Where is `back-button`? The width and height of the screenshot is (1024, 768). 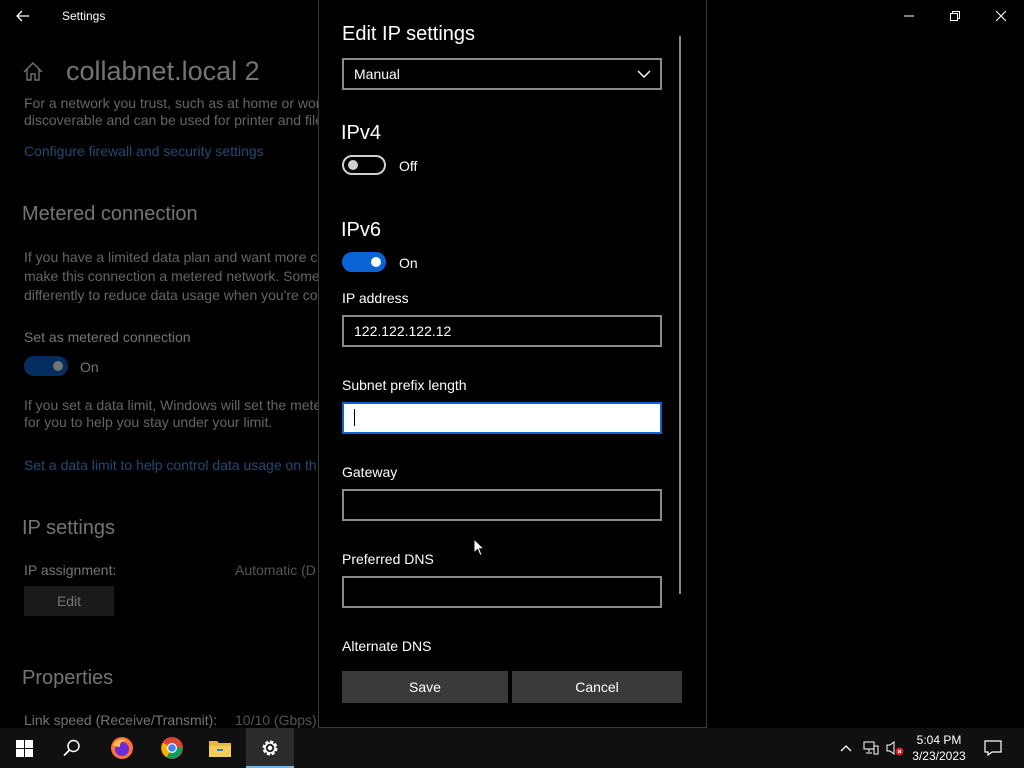
back-button is located at coordinates (23, 16).